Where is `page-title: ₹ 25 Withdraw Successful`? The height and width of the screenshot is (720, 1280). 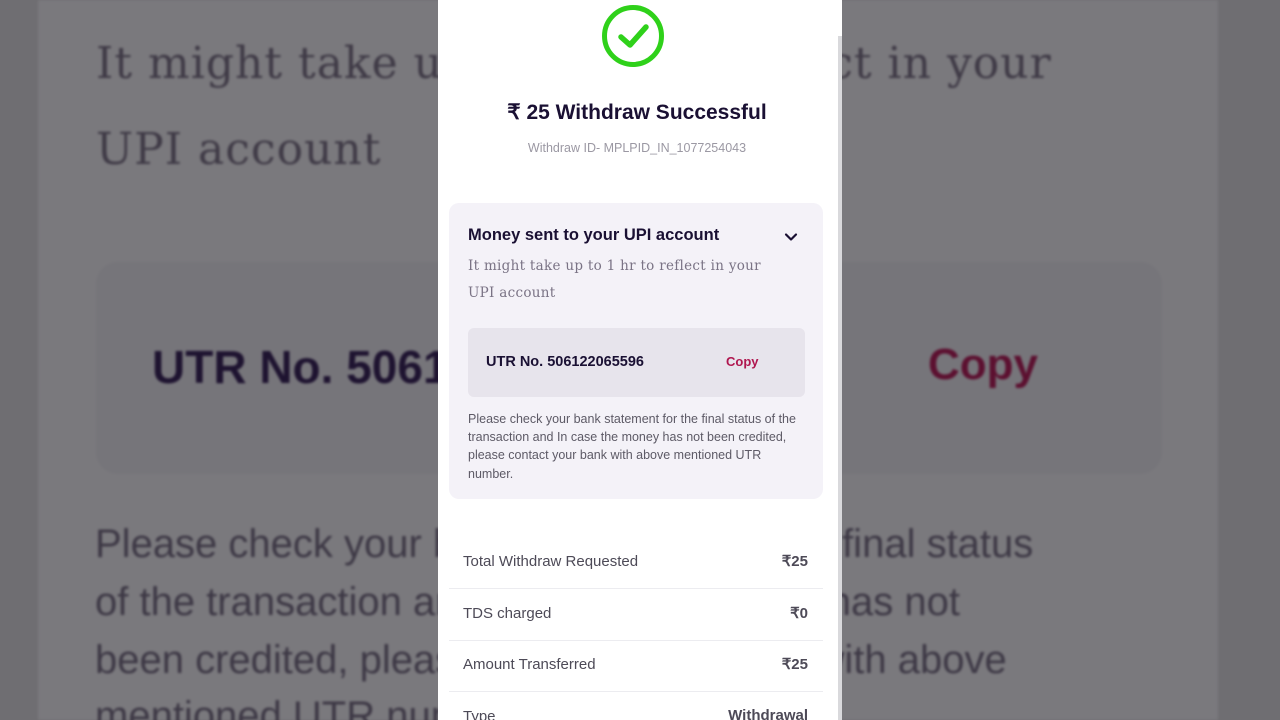
page-title: ₹ 25 Withdraw Successful is located at coordinates (637, 112).